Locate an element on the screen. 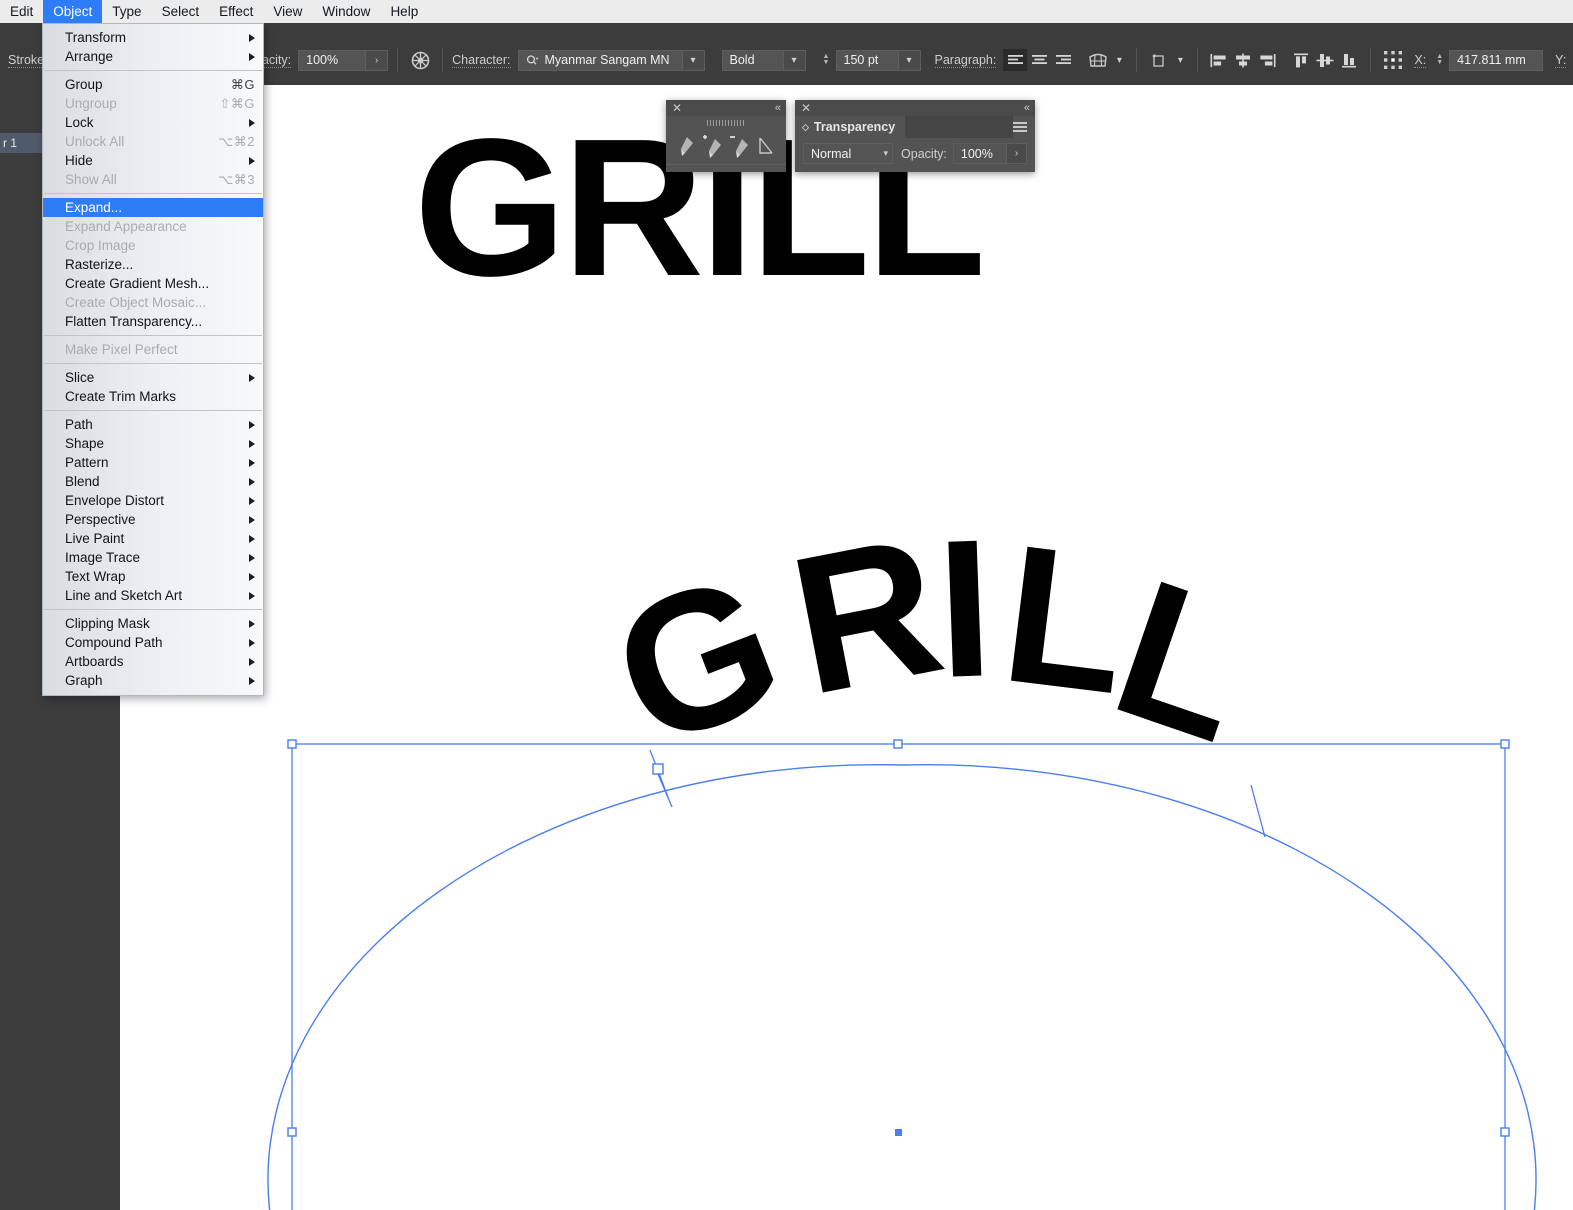  menu-window: Window is located at coordinates (346, 11).